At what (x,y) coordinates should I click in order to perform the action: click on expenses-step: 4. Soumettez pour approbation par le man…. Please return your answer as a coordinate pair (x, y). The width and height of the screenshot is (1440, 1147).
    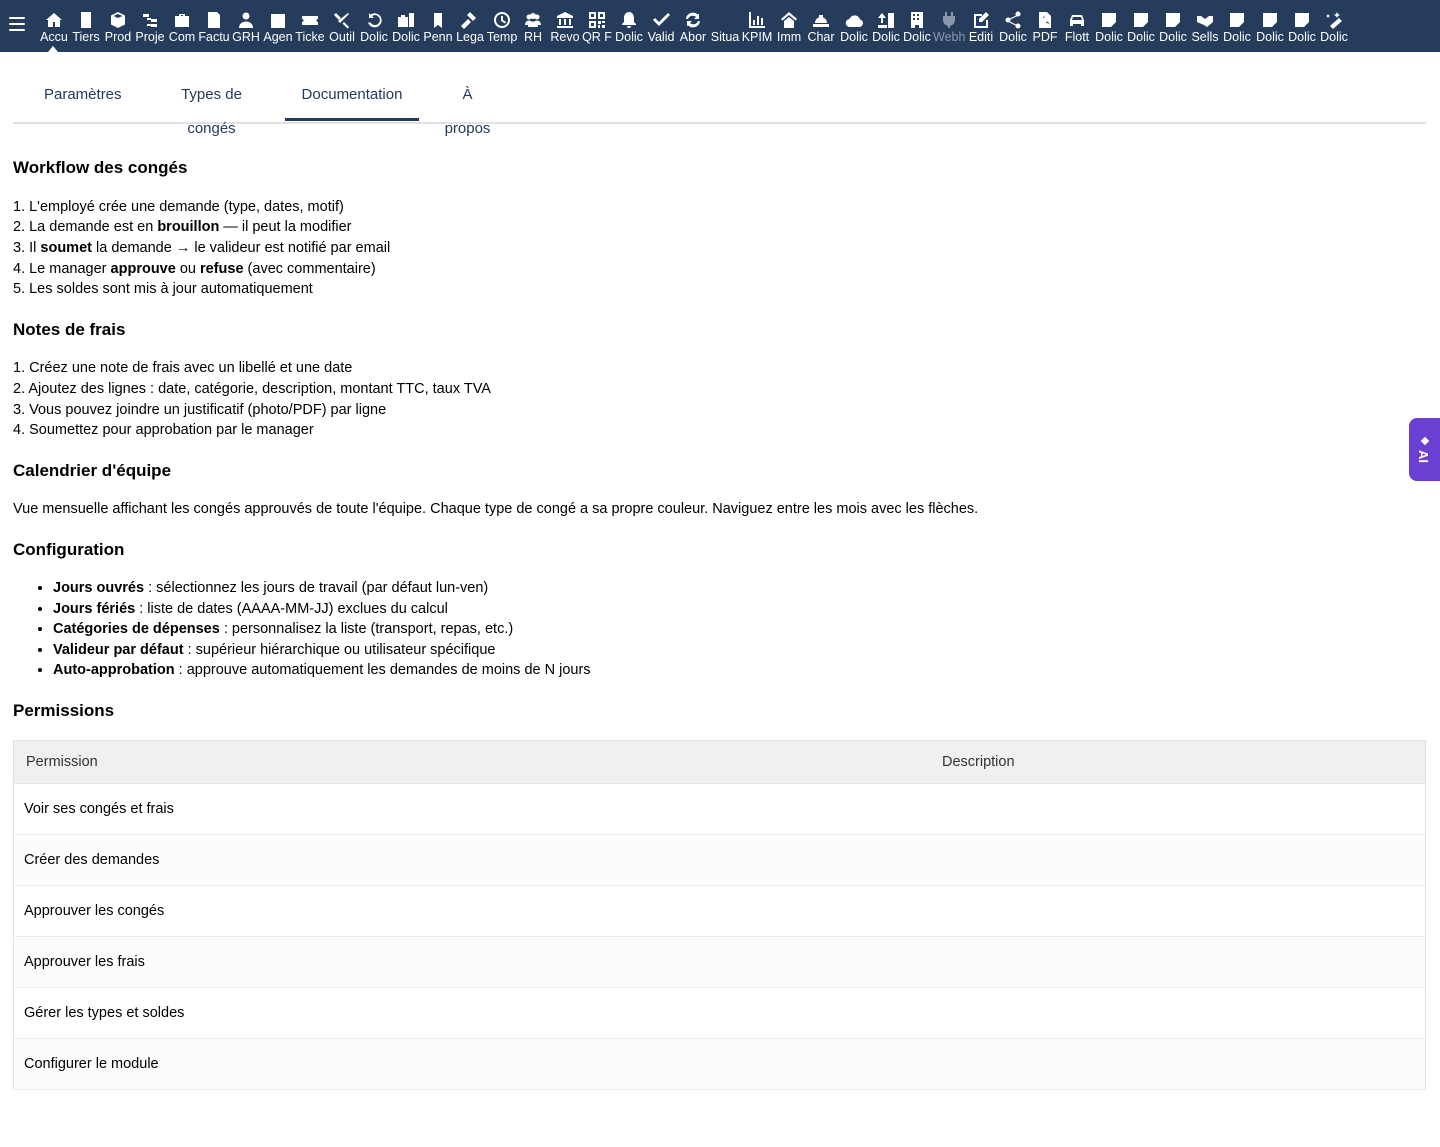
    Looking at the image, I should click on (163, 430).